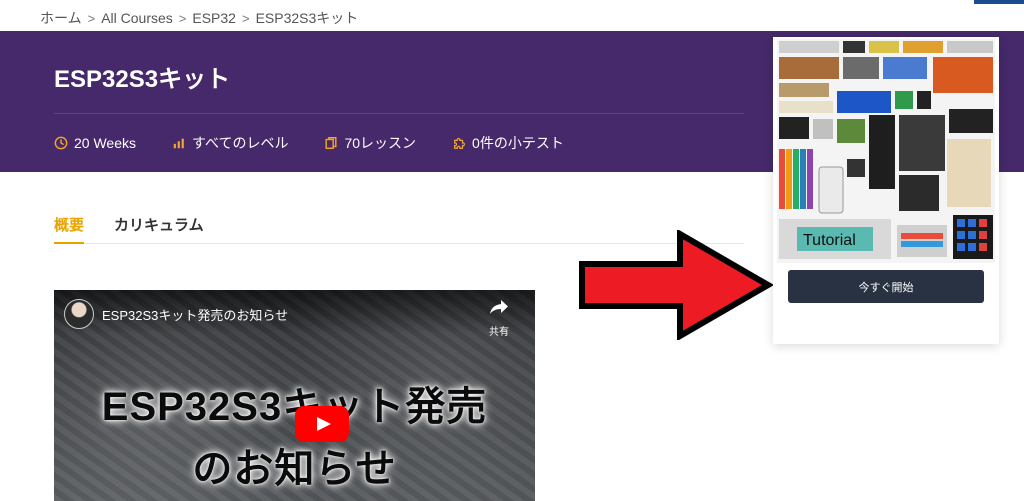  I want to click on puzzle-icon, so click(460, 143).